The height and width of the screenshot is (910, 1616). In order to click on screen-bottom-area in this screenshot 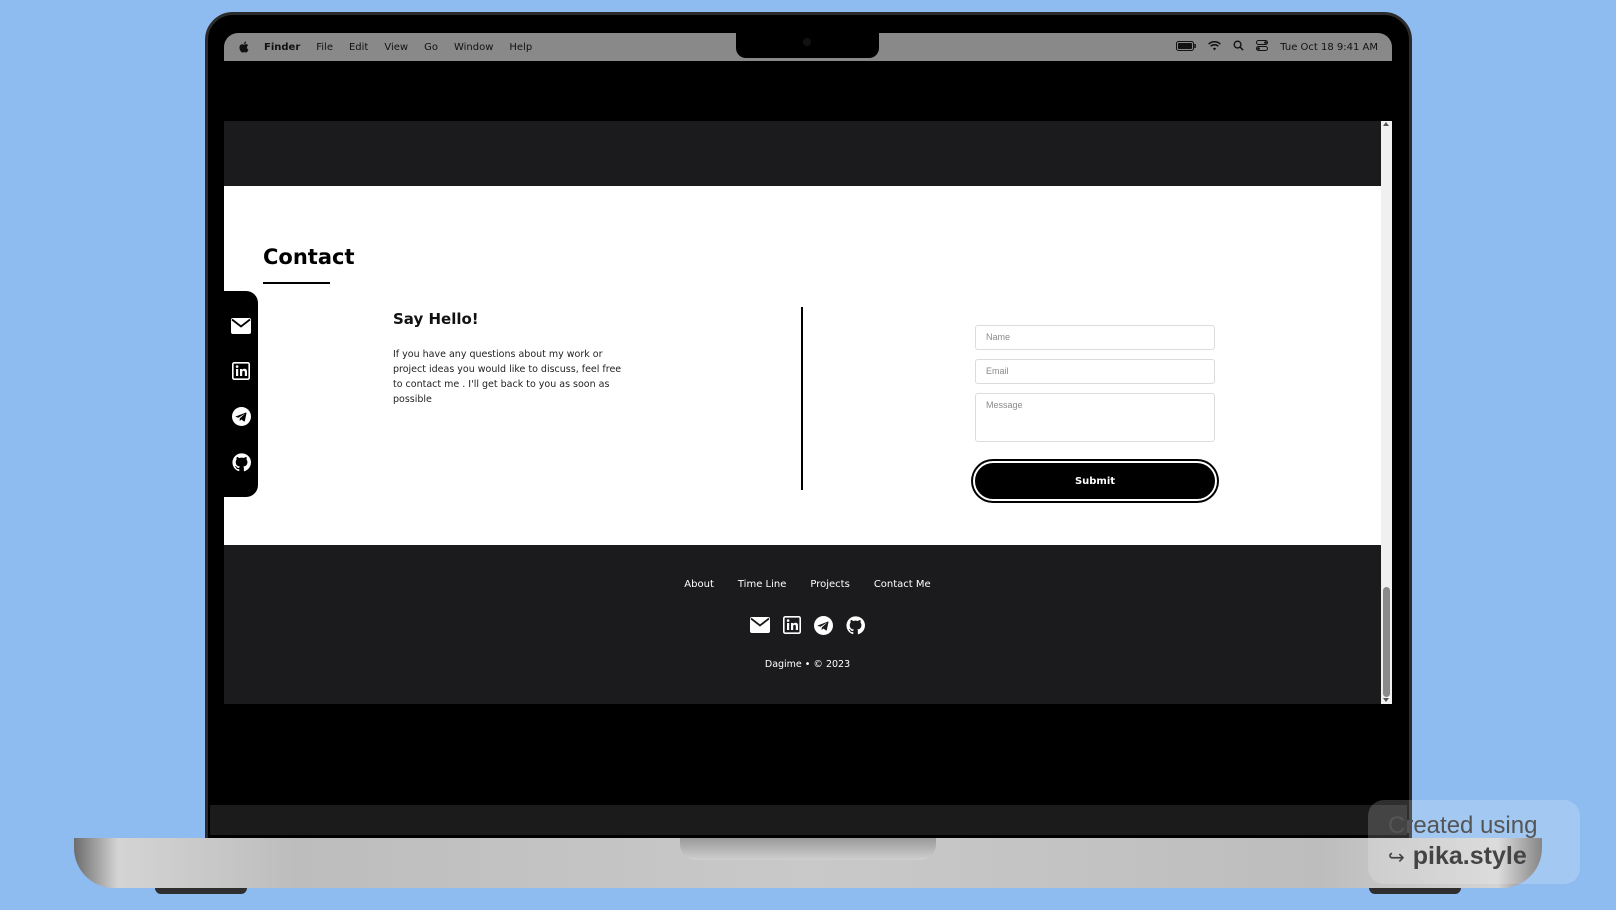, I will do `click(808, 754)`.